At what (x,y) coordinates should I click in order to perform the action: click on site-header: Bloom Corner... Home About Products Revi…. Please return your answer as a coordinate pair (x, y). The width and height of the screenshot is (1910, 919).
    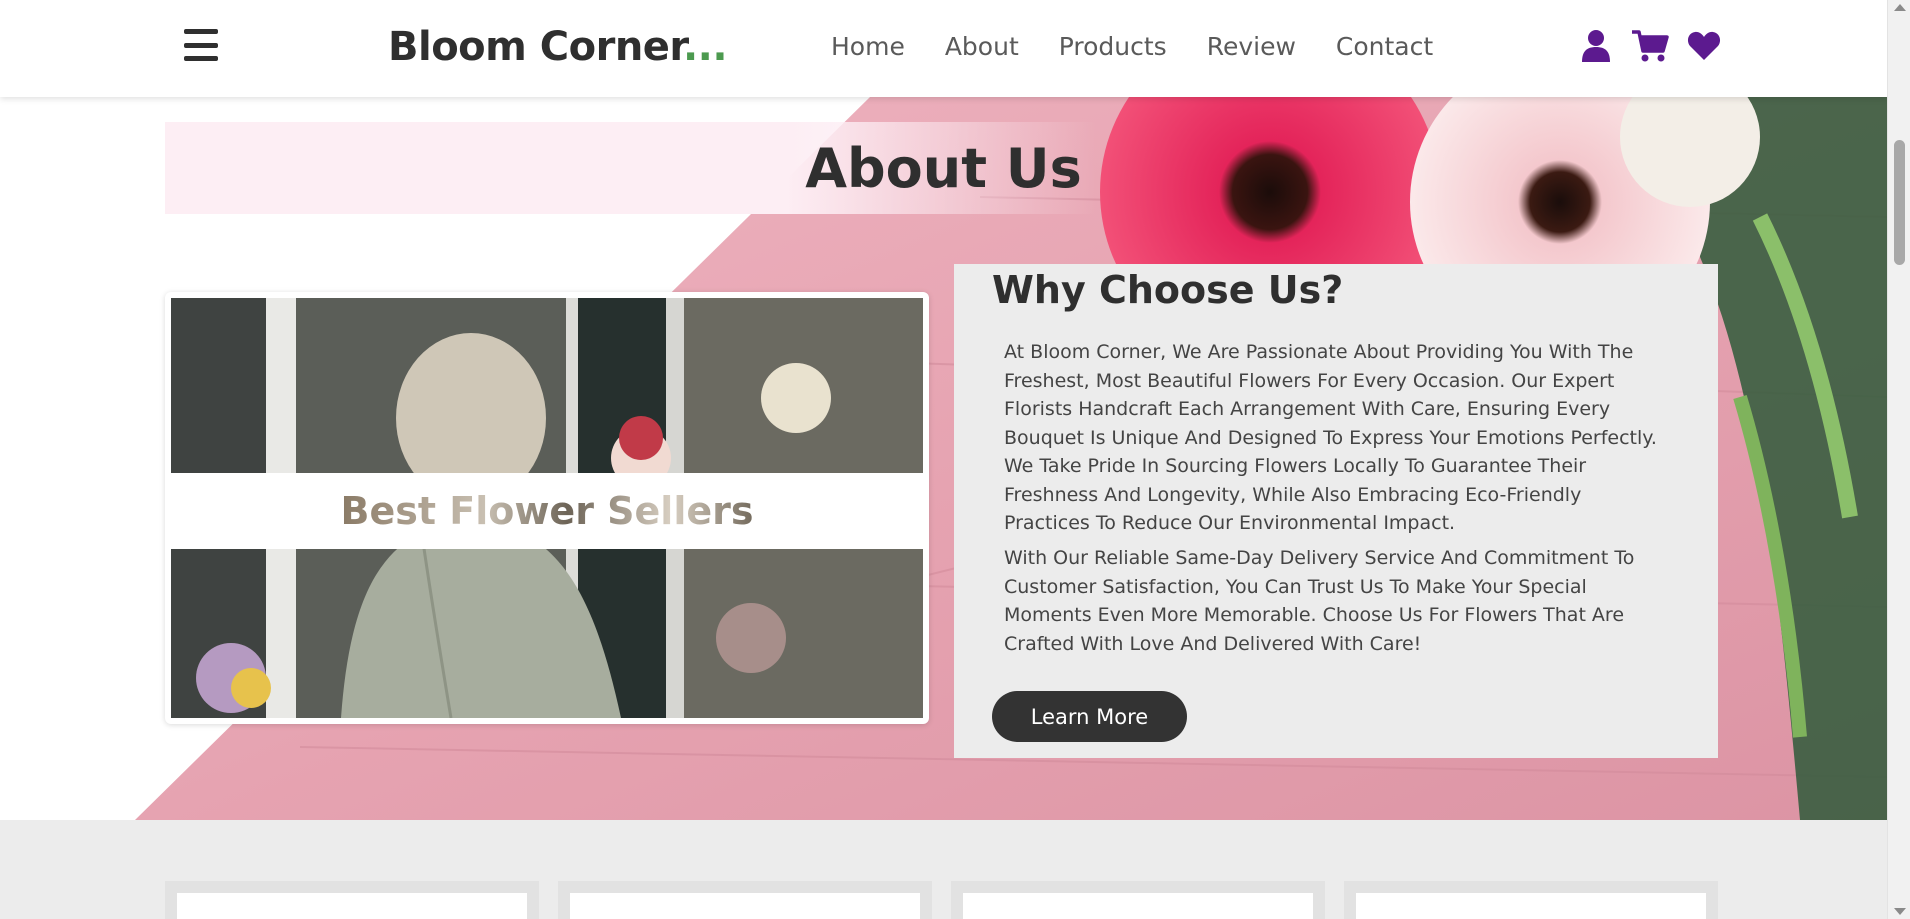
    Looking at the image, I should click on (943, 48).